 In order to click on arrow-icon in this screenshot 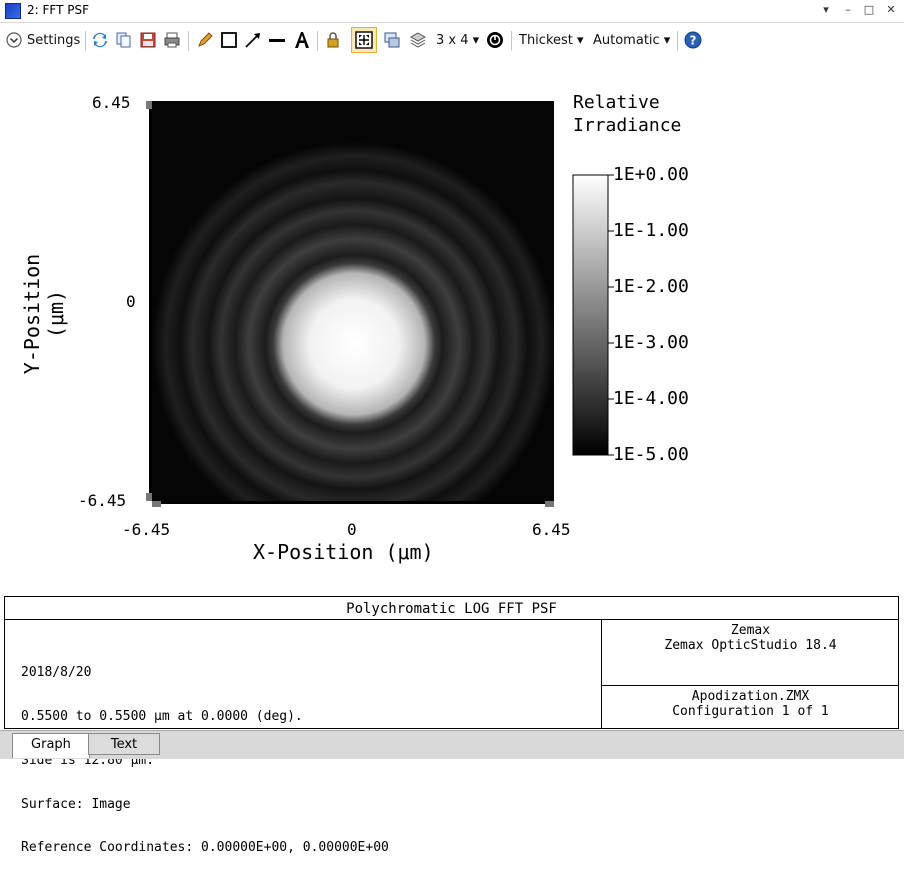, I will do `click(253, 40)`.